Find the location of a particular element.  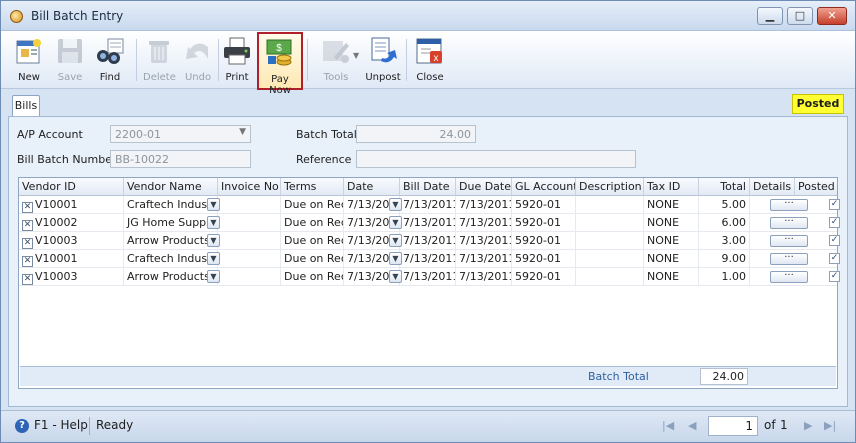

undo-button: Undo is located at coordinates (198, 60).